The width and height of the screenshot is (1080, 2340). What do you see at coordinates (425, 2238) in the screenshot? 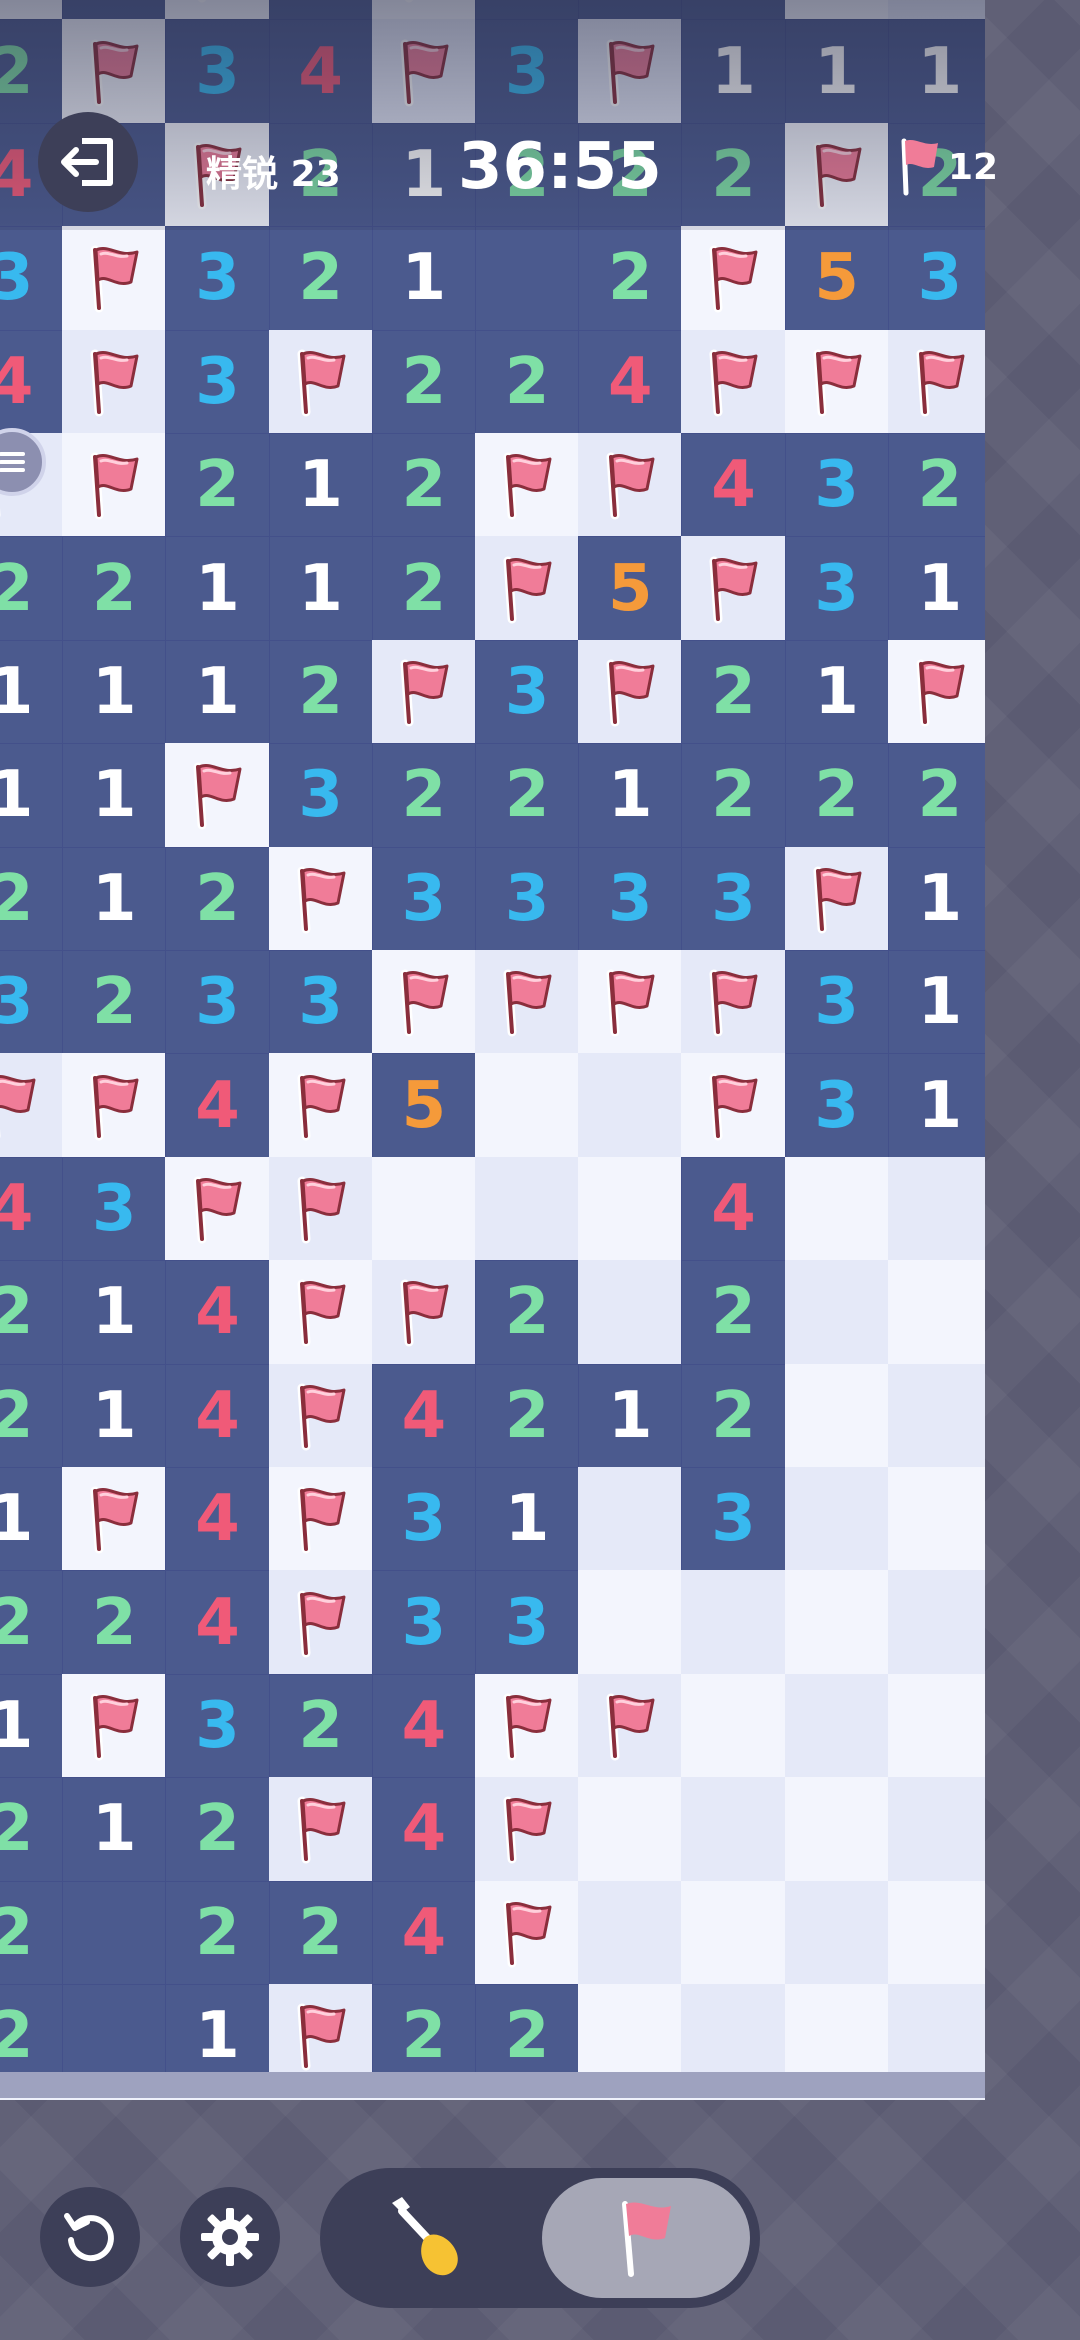
I see `dig-mode-button` at bounding box center [425, 2238].